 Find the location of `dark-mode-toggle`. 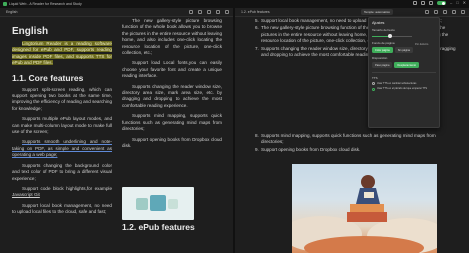

dark-mode-toggle is located at coordinates (441, 3).